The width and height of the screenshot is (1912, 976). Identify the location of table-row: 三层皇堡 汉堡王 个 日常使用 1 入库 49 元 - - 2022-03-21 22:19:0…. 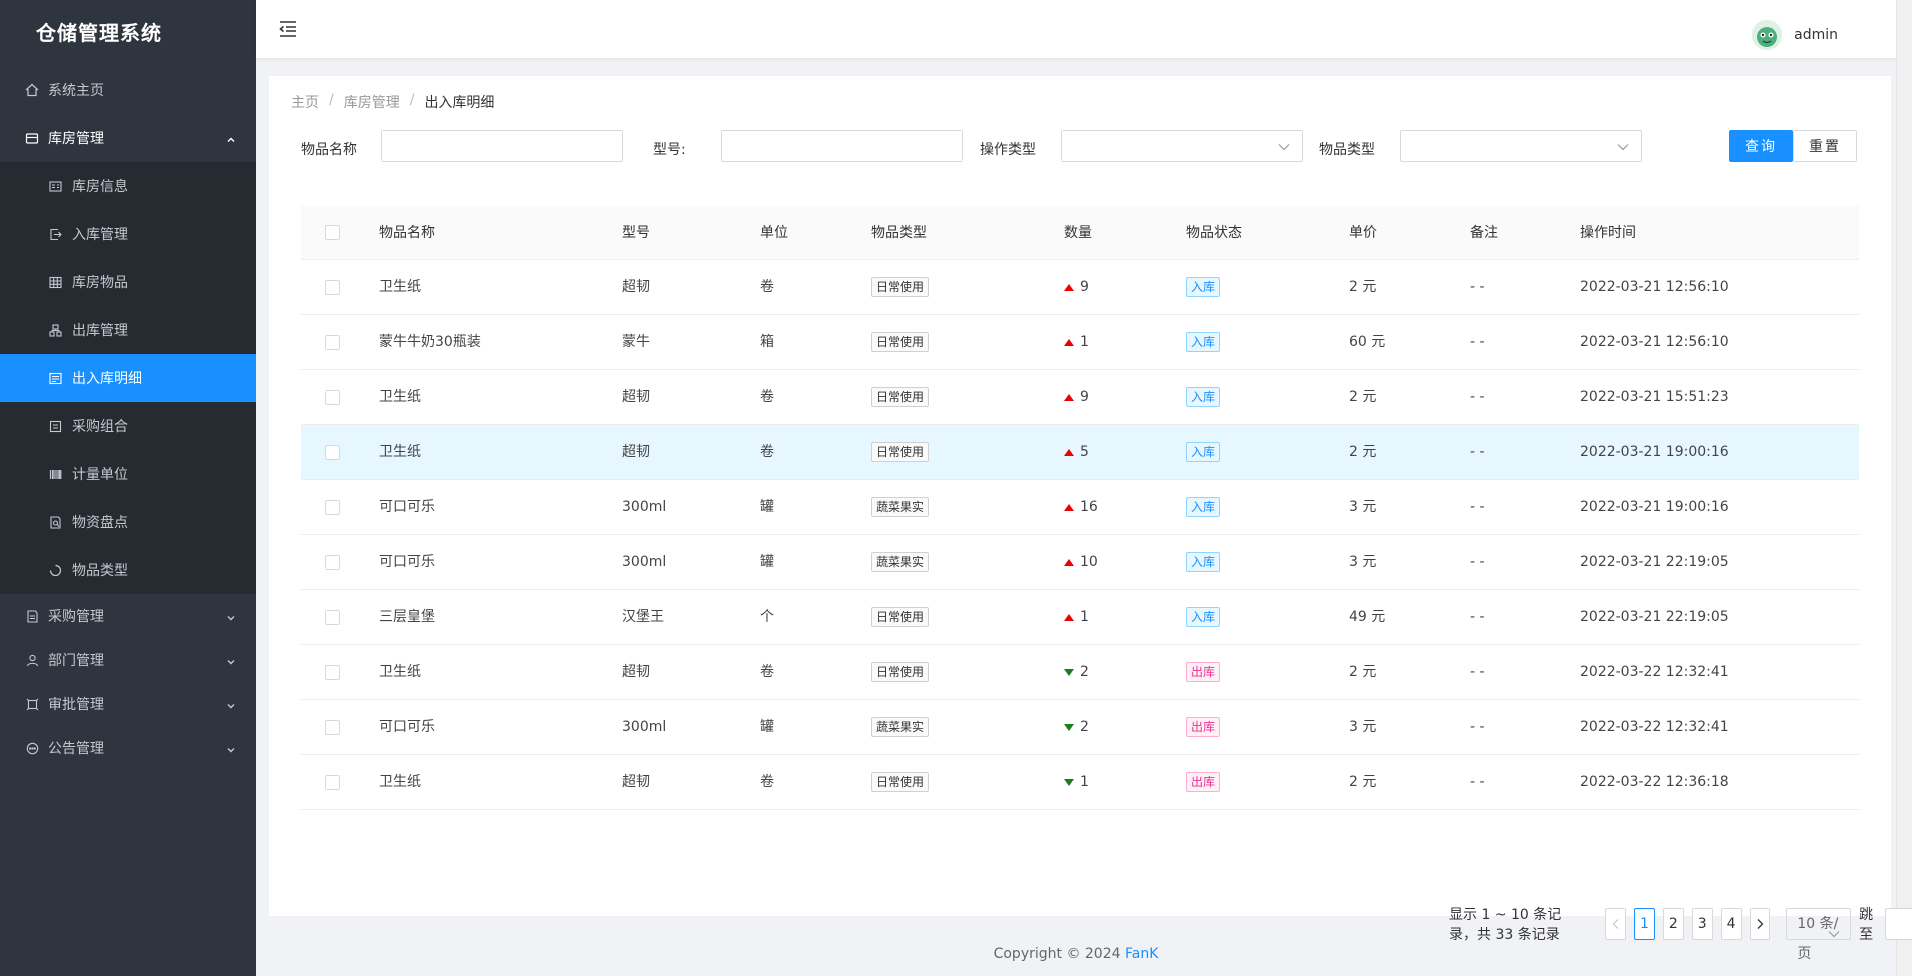
(1080, 617).